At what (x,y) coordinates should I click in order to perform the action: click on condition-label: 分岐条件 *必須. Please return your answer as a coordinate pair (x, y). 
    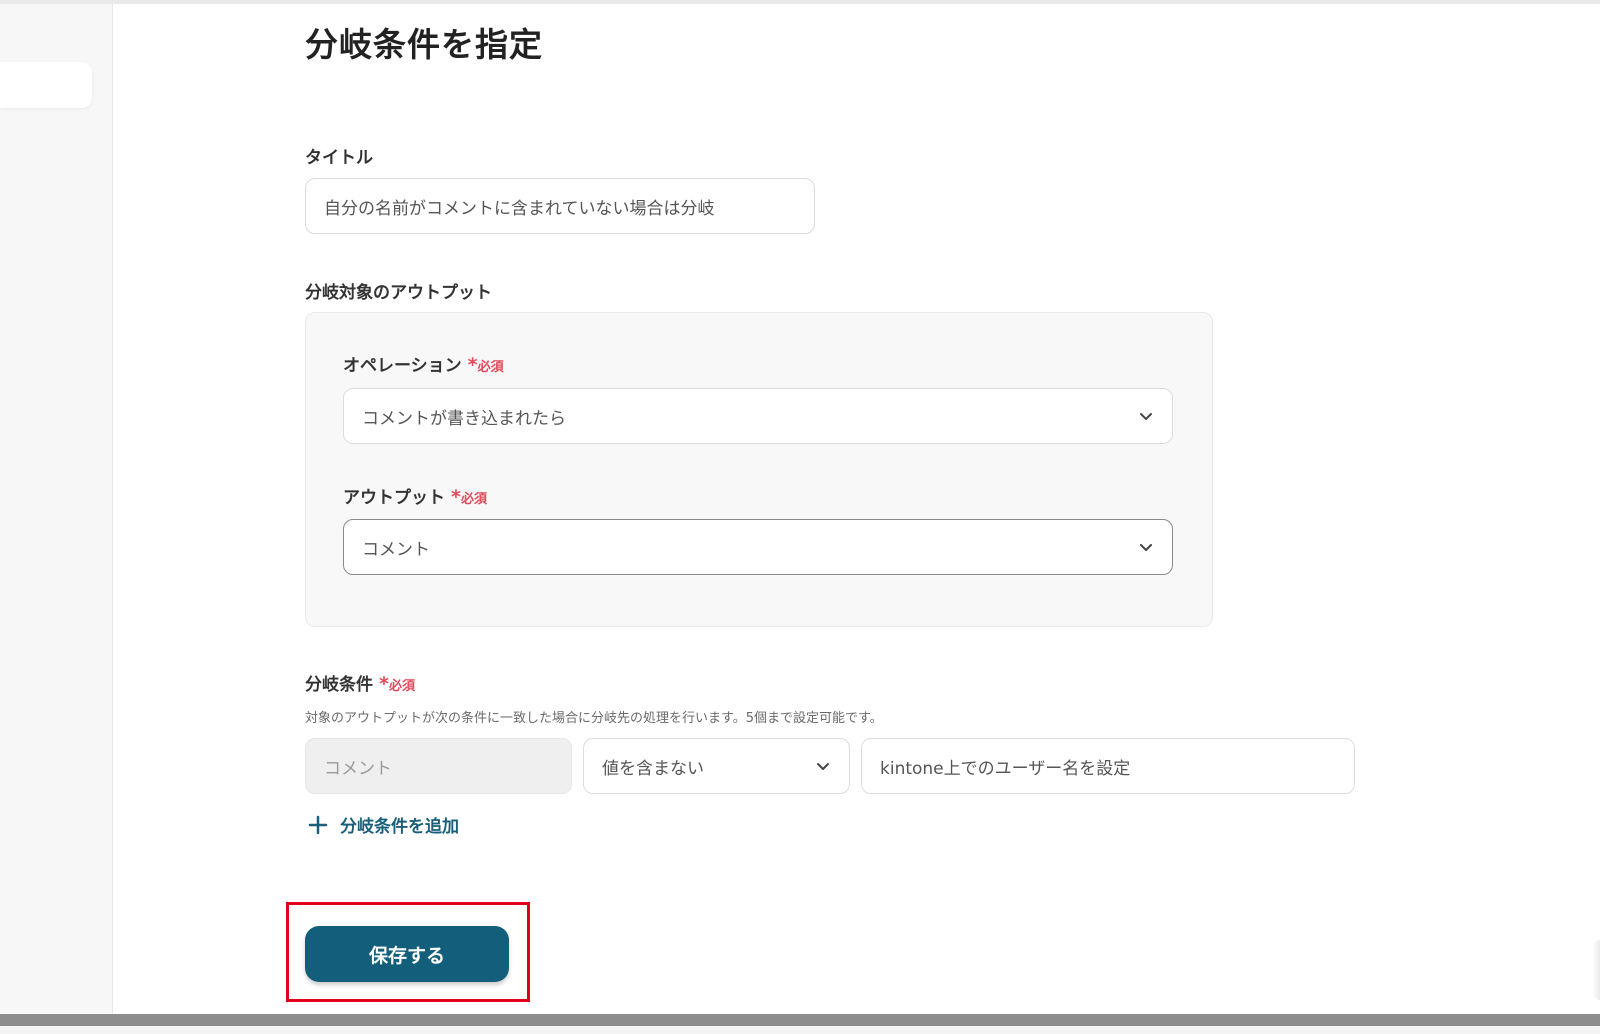
    Looking at the image, I should click on (360, 682).